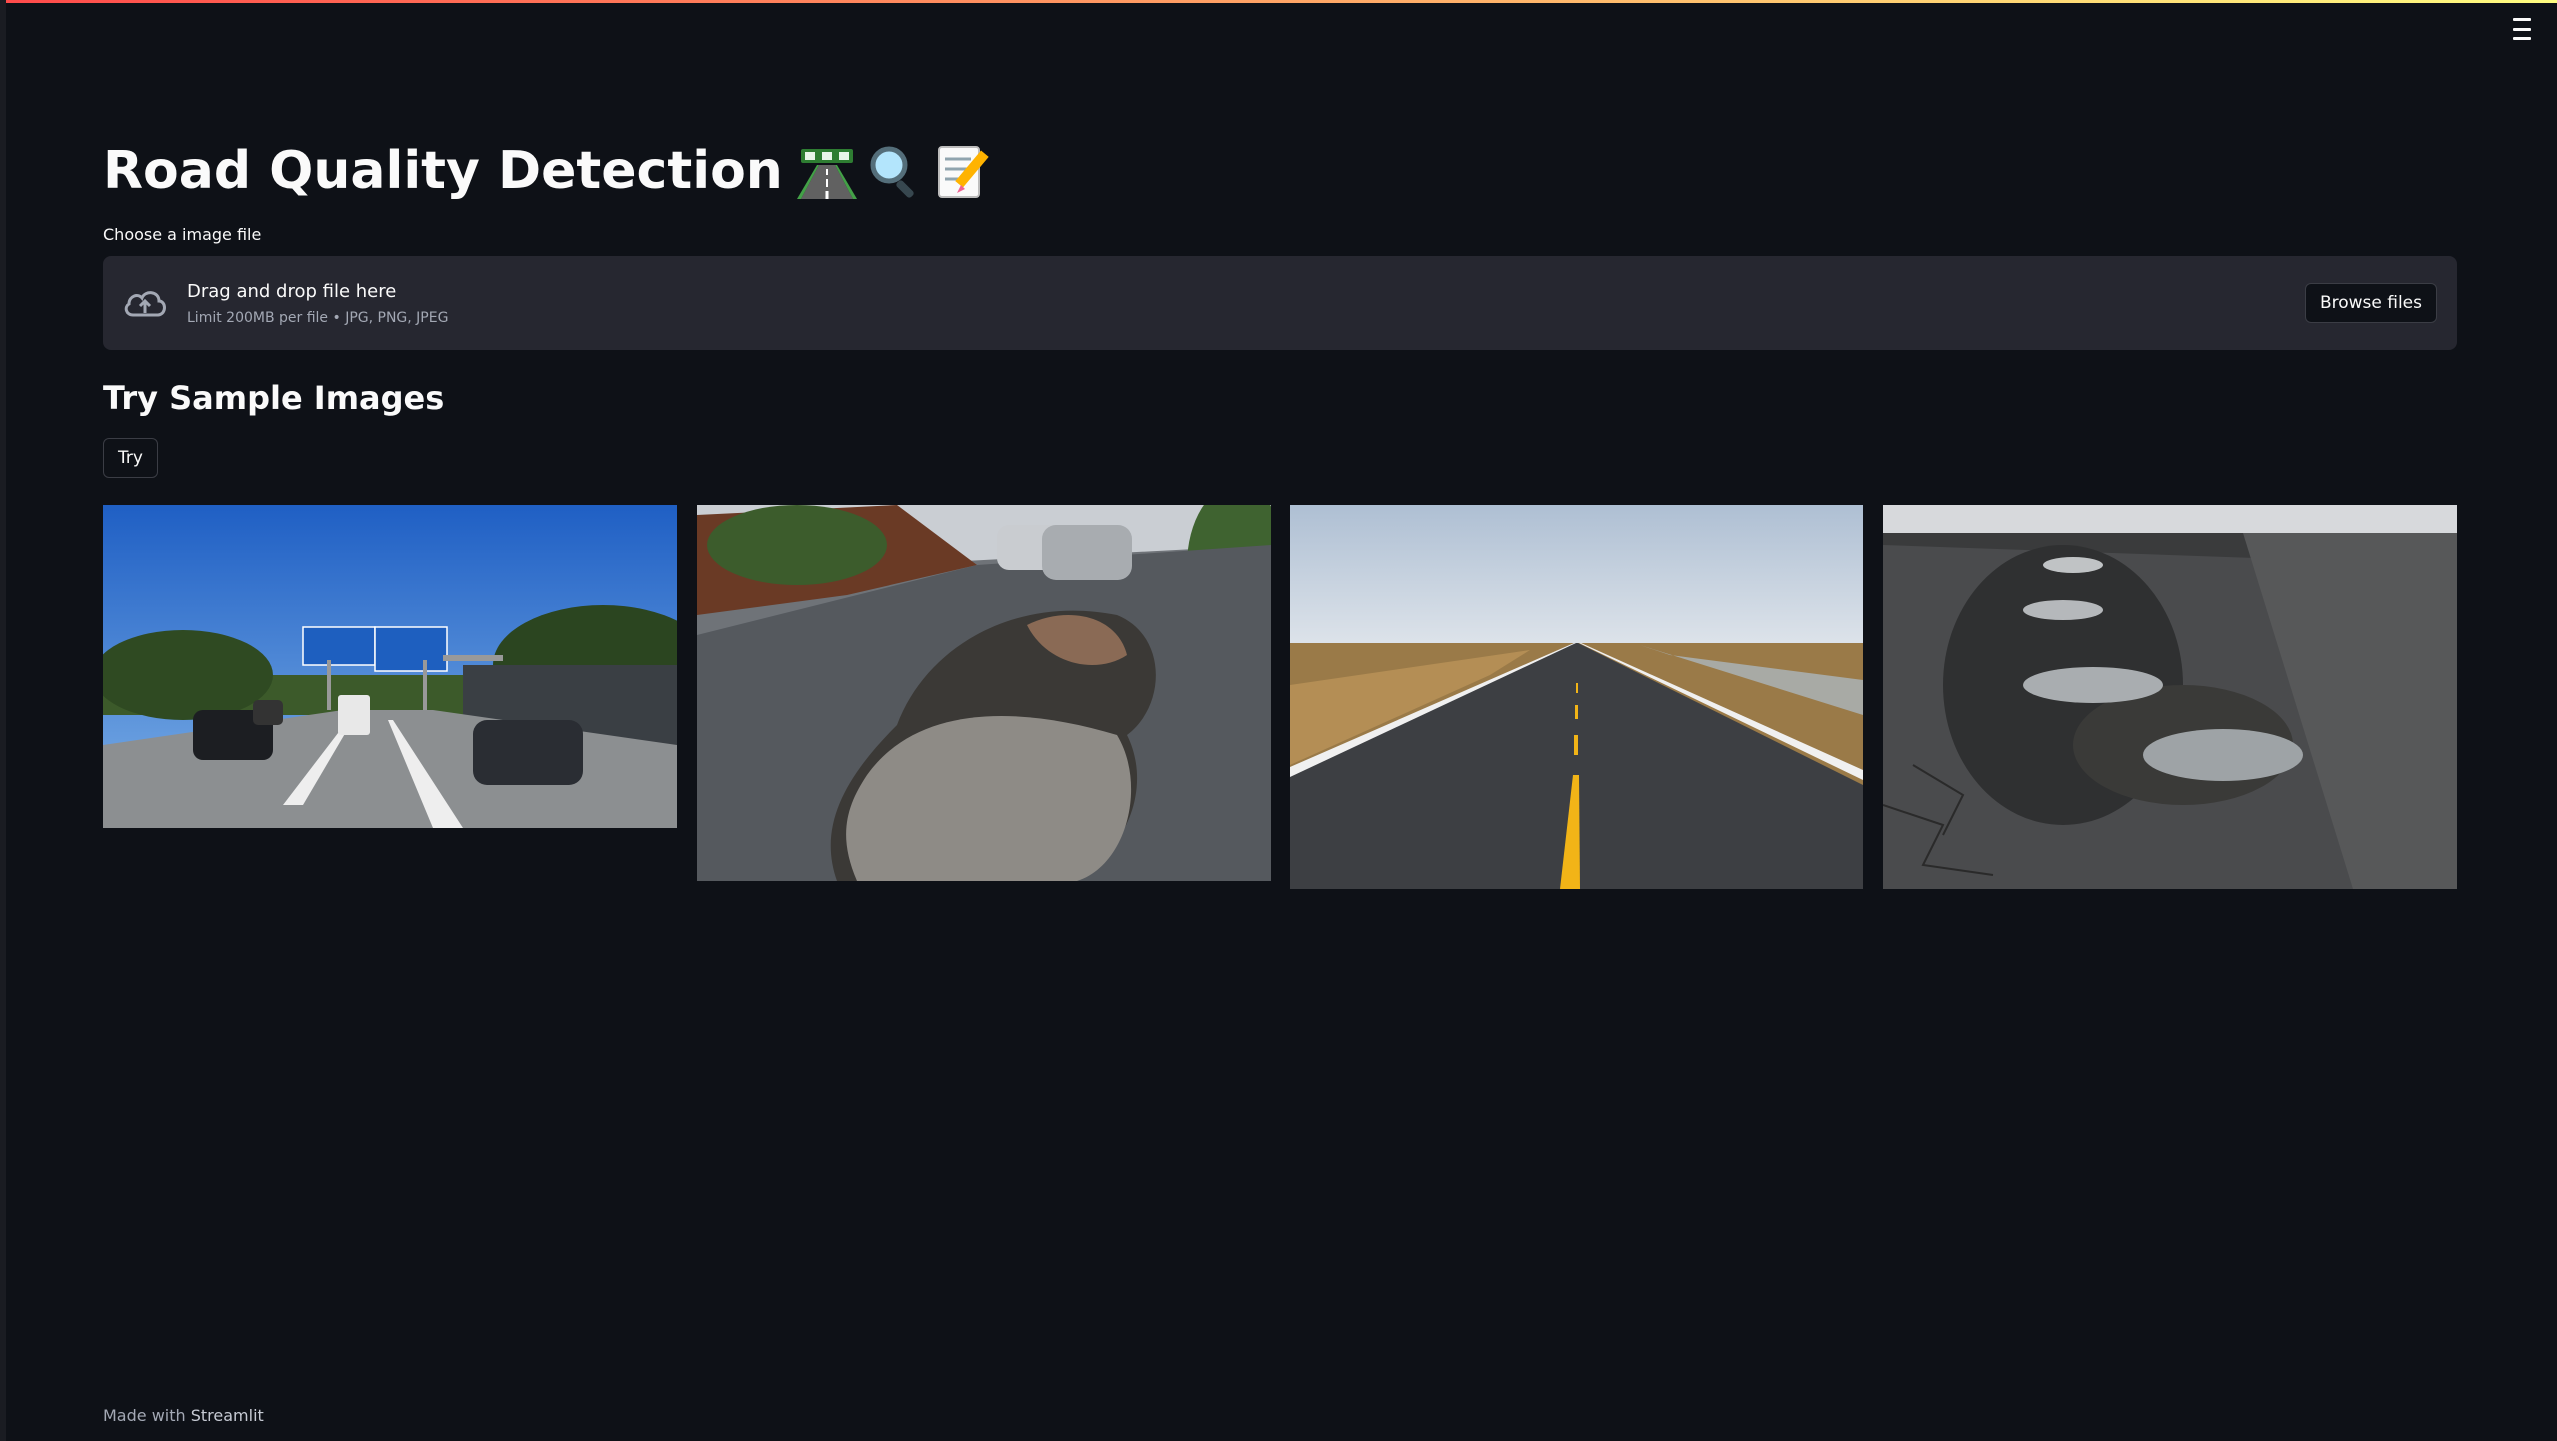  What do you see at coordinates (144, 1415) in the screenshot?
I see `footer-prefix: Made with` at bounding box center [144, 1415].